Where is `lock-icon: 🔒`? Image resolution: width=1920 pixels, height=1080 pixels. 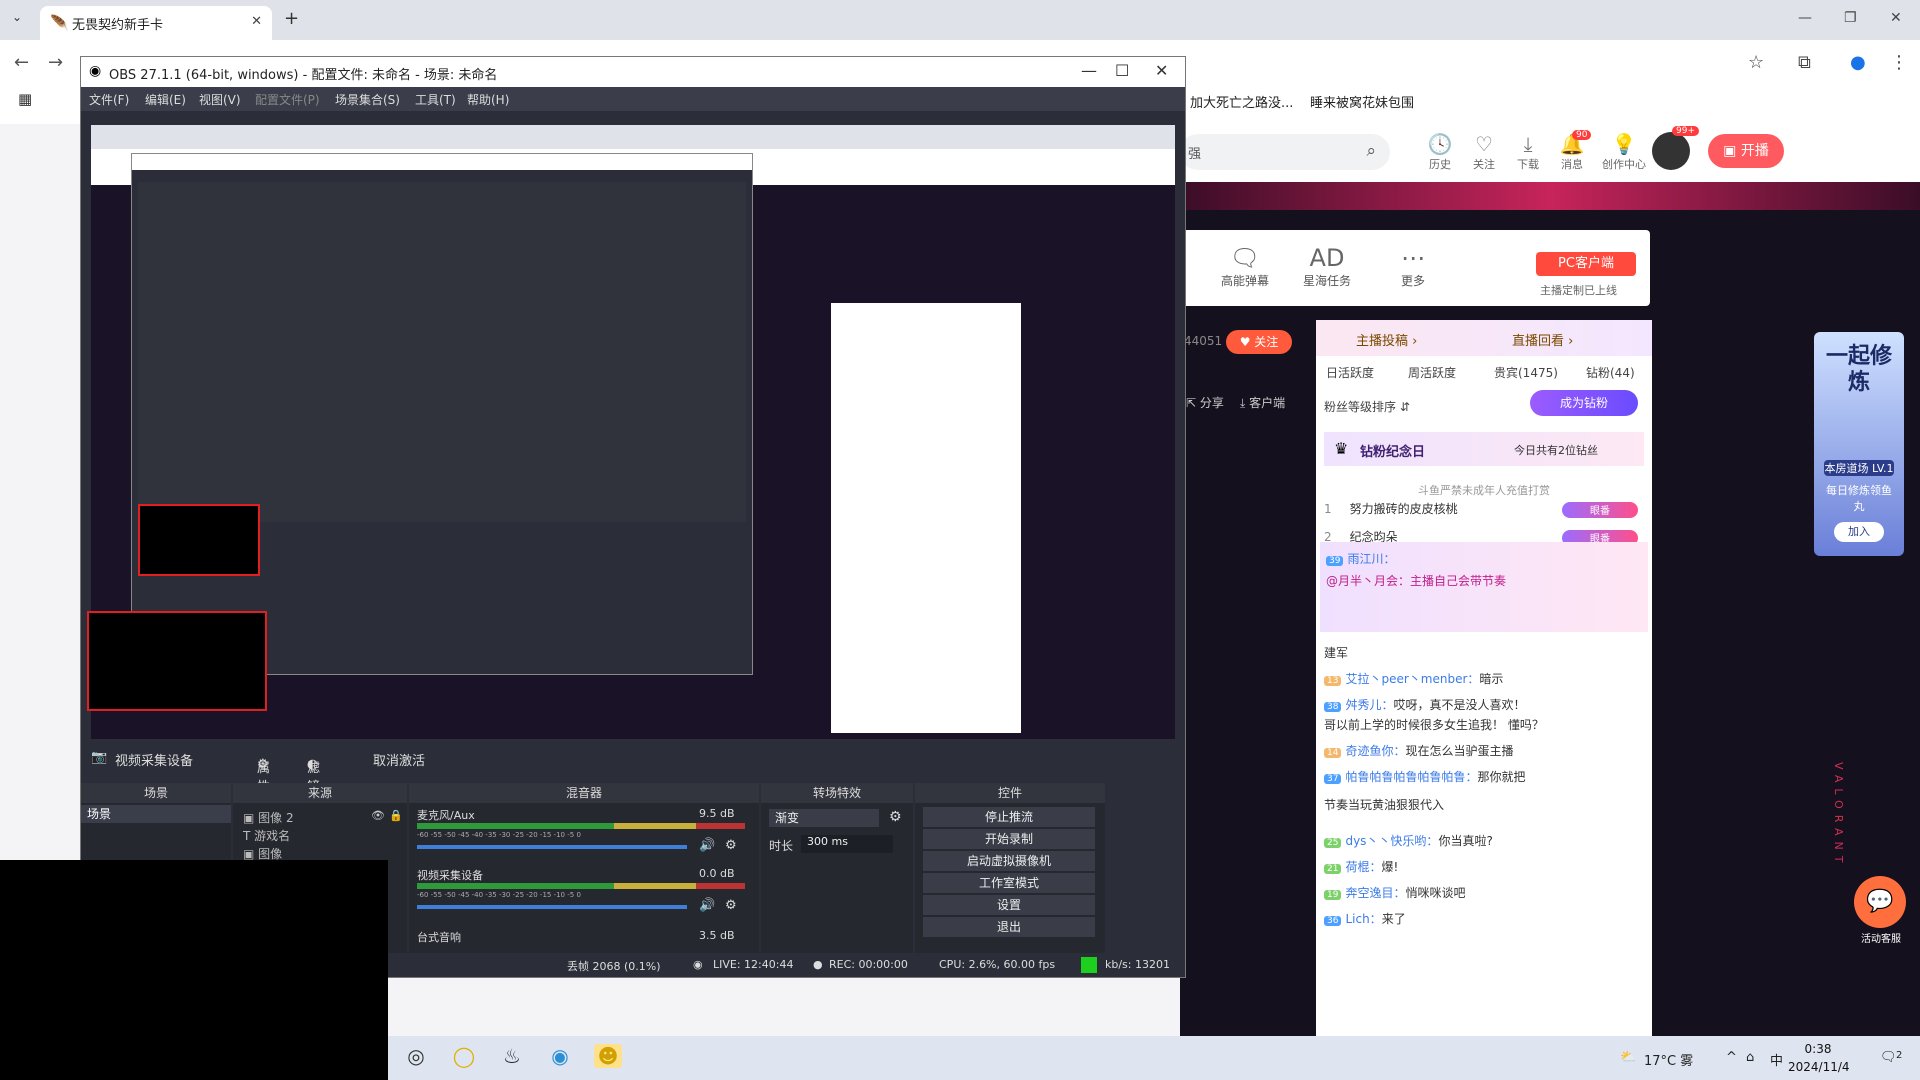 lock-icon: 🔒 is located at coordinates (396, 815).